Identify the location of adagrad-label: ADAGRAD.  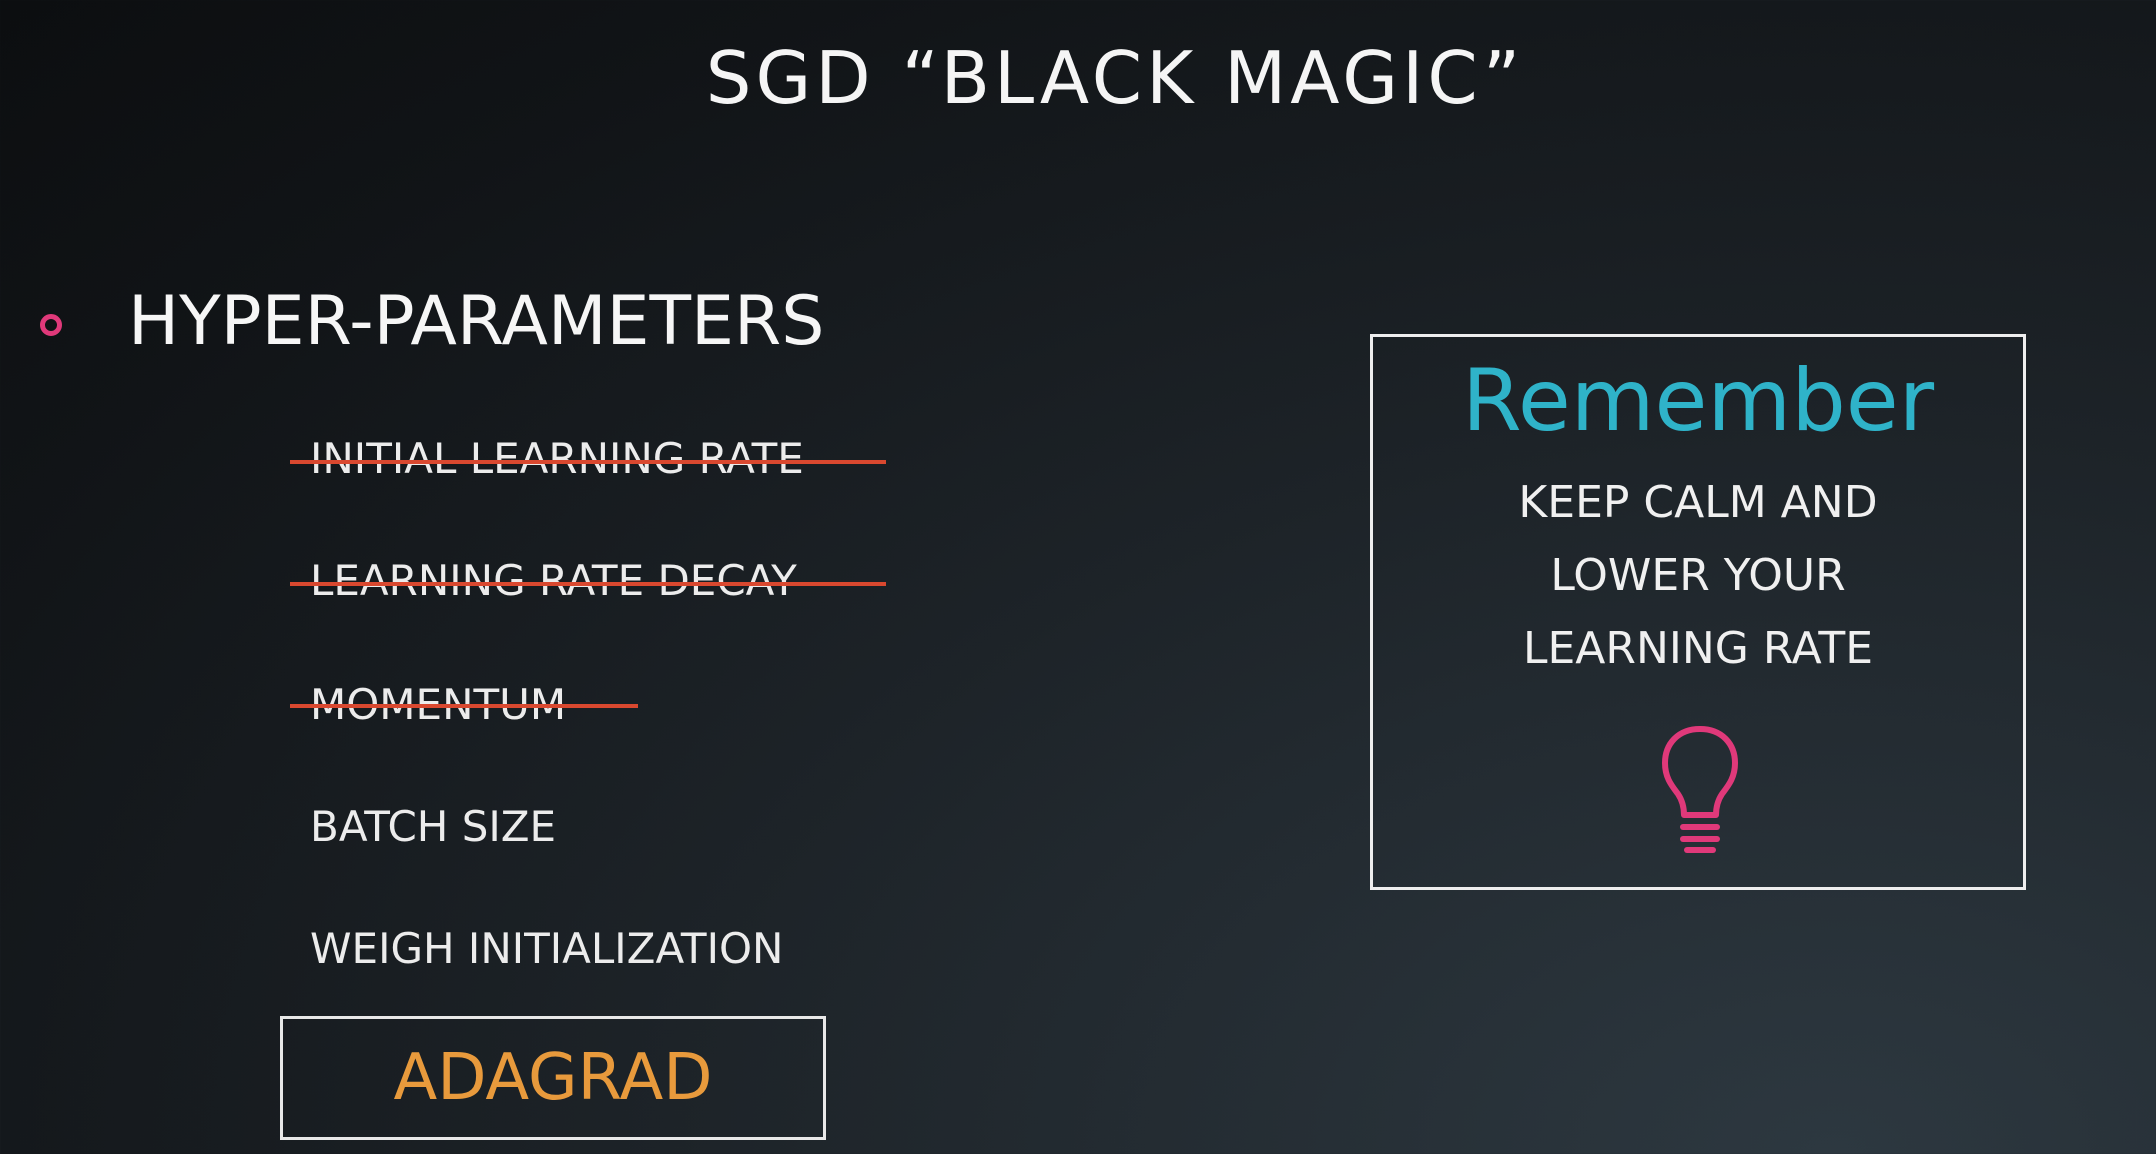
(553, 1078).